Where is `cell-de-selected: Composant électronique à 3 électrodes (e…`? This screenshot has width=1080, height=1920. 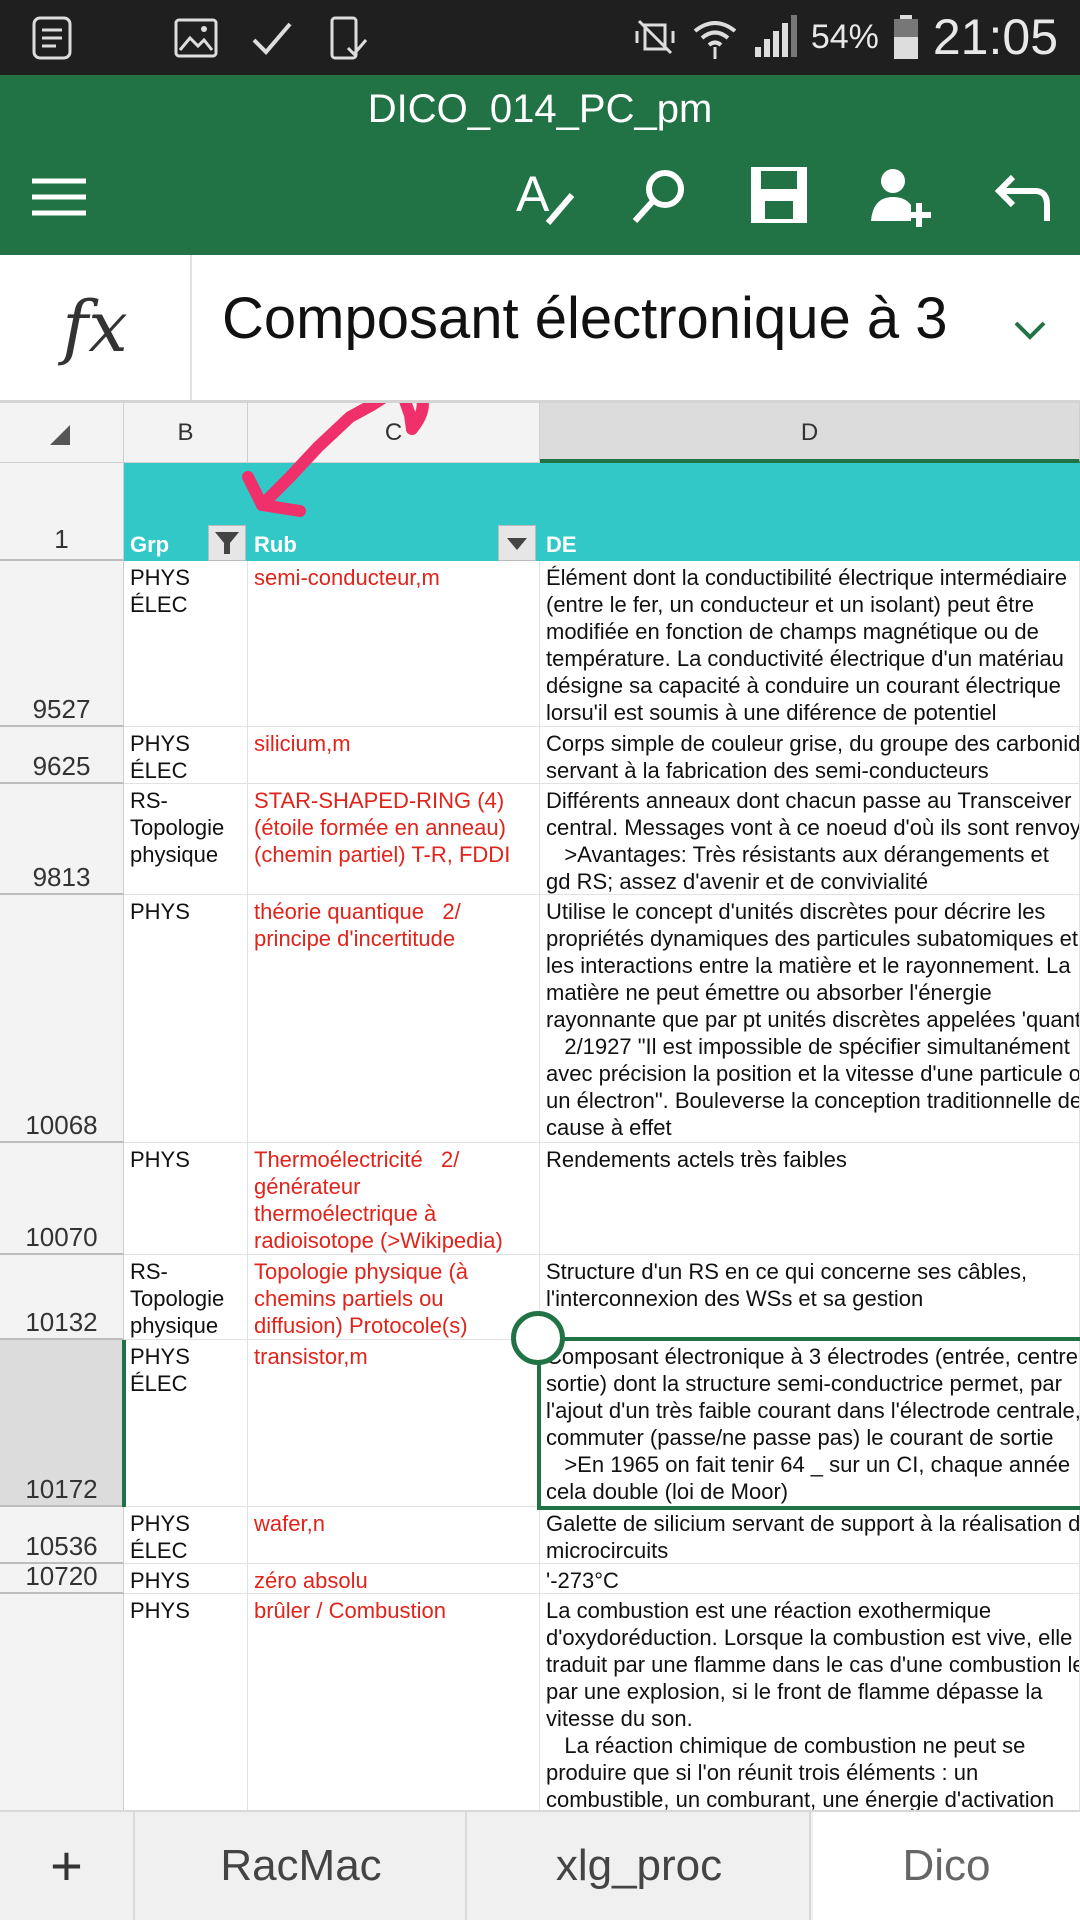 cell-de-selected: Composant électronique à 3 électrodes (e… is located at coordinates (810, 1423).